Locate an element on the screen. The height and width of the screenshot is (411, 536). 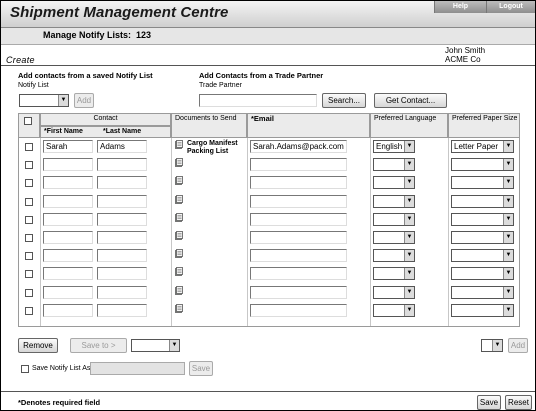
last-name-input: Adams is located at coordinates (122, 146).